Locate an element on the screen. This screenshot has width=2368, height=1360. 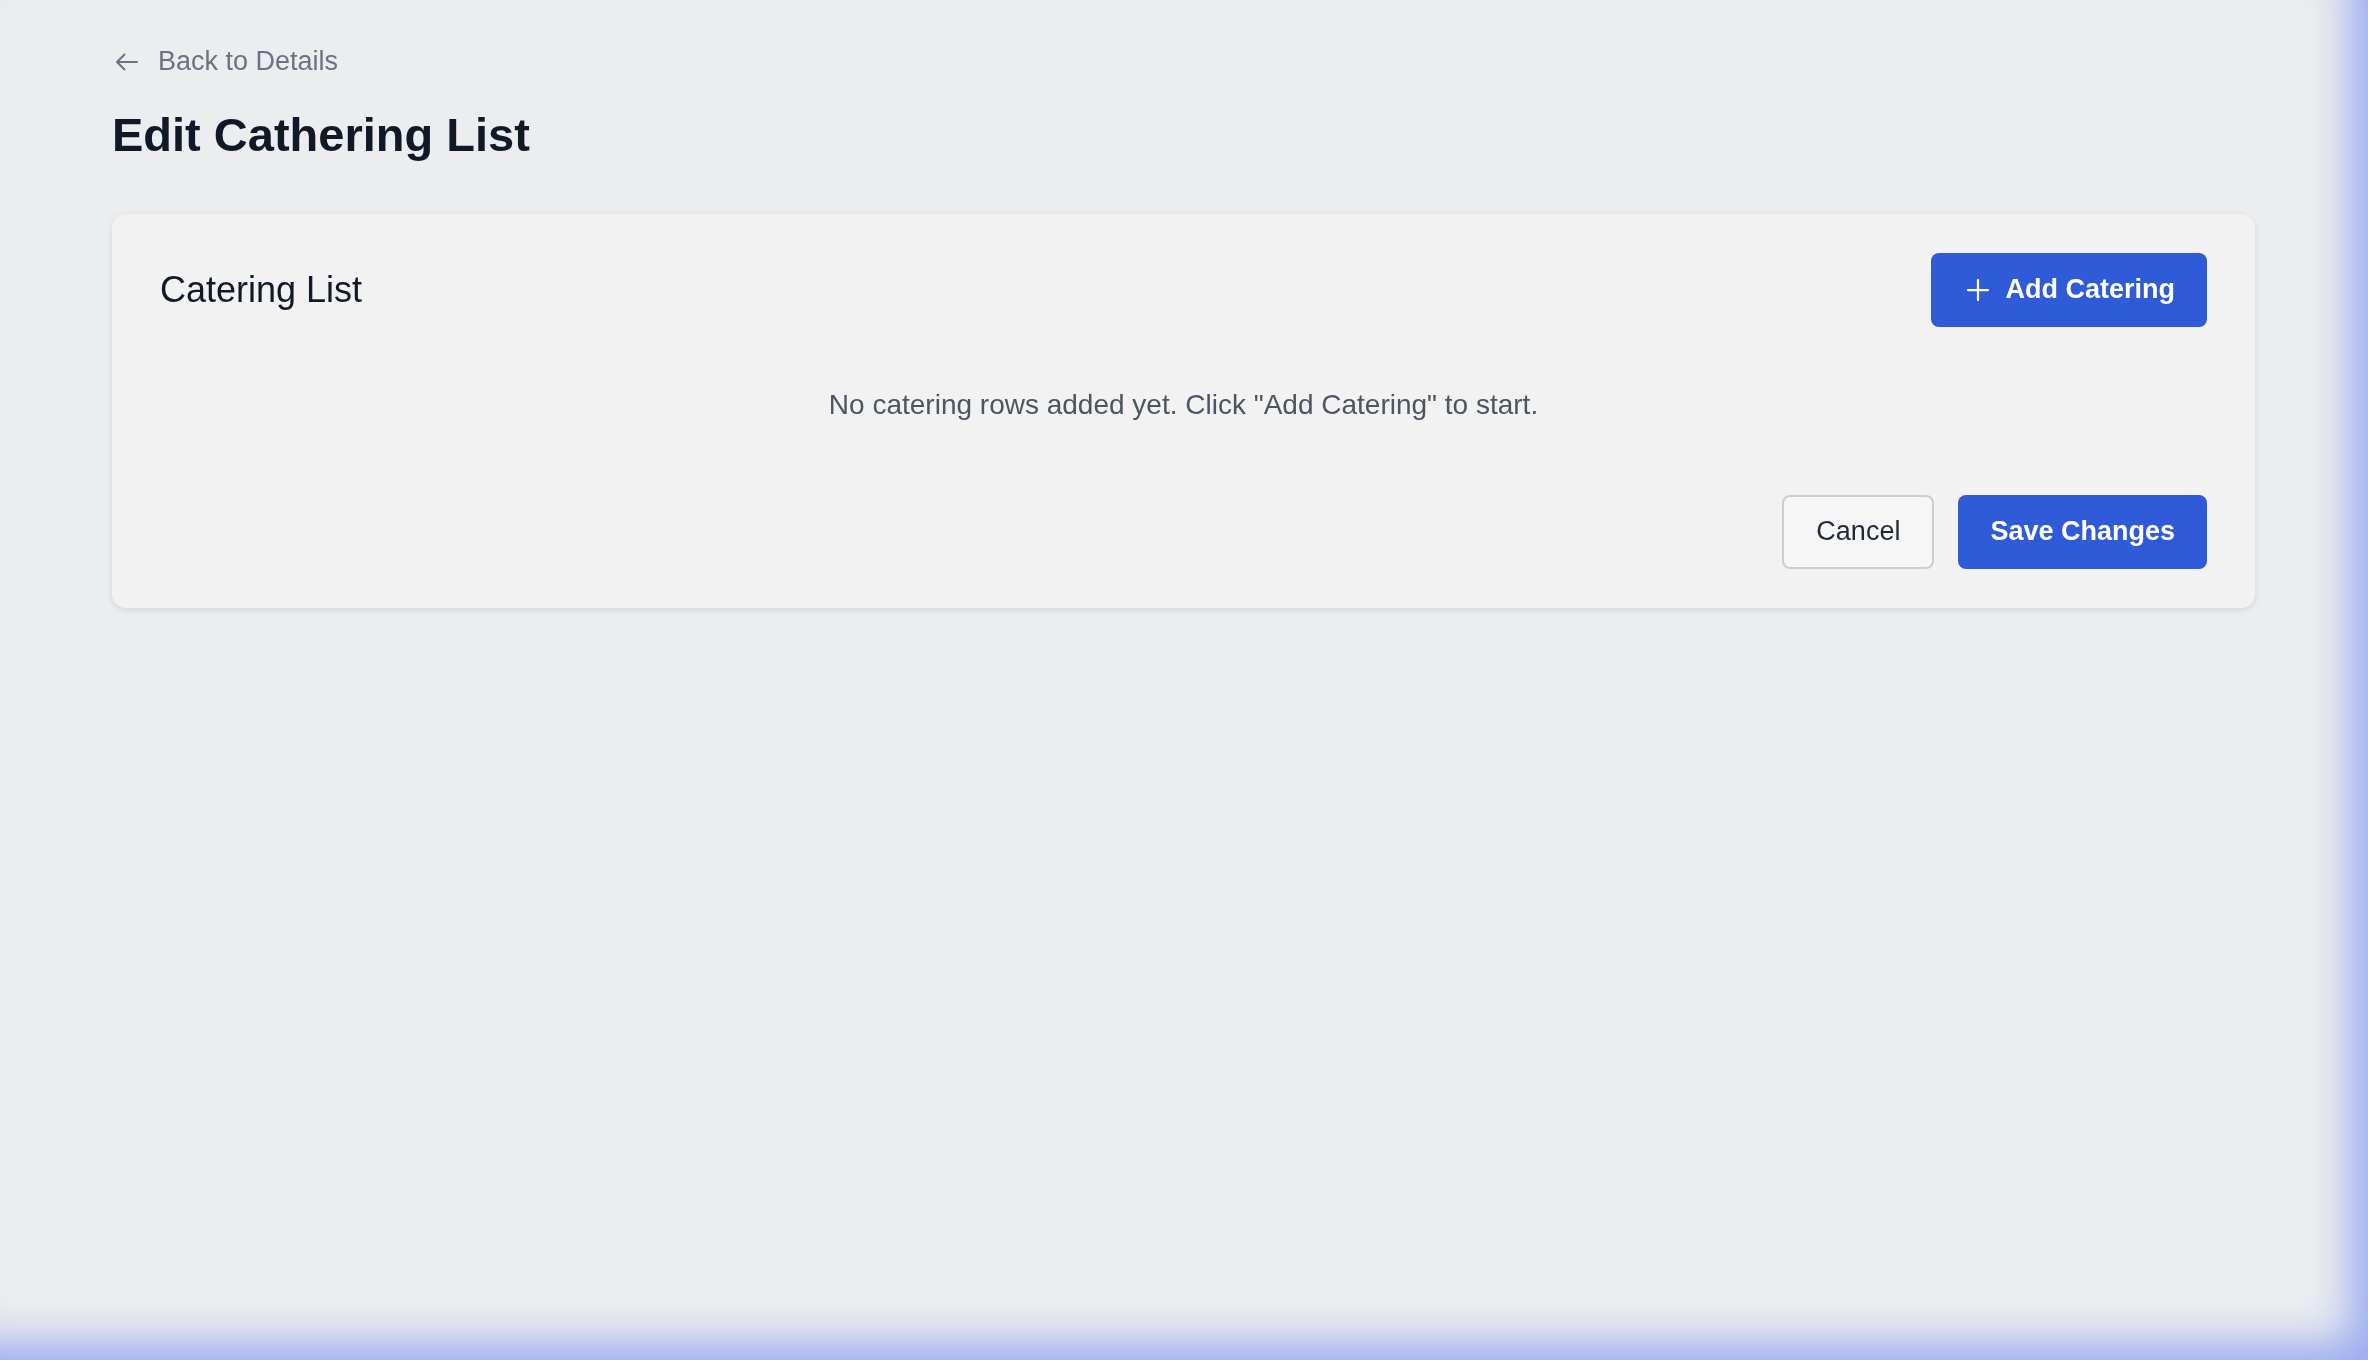
empty-message: No catering rows added yet. Click "Add Catering" to start. is located at coordinates (1183, 404).